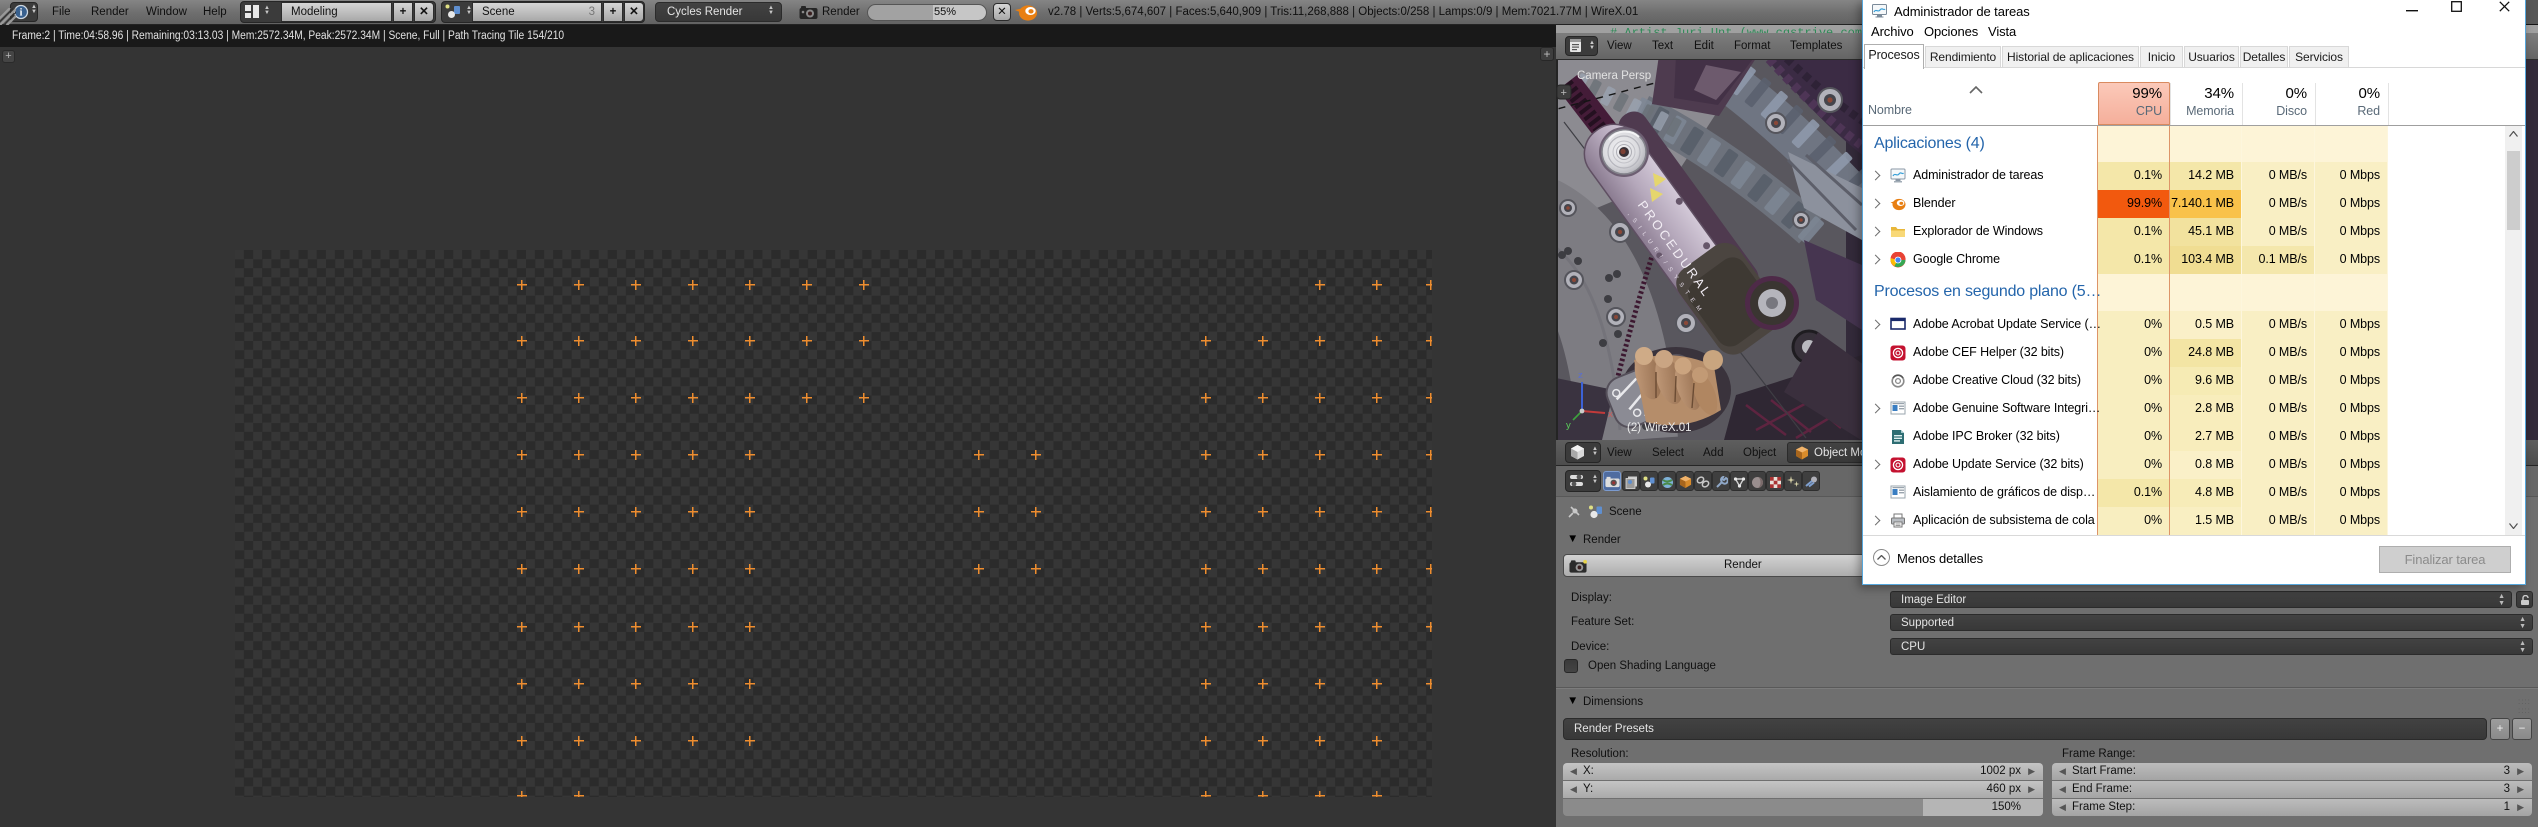 This screenshot has height=827, width=2538. Describe the element at coordinates (1614, 76) in the screenshot. I see `svg-text: Camera Persp` at that location.